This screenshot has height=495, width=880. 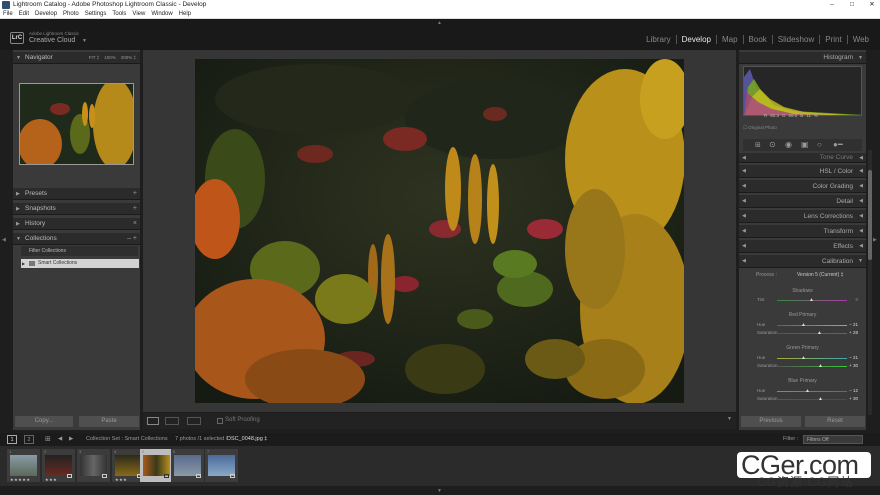 What do you see at coordinates (8, 14) in the screenshot?
I see `menu-file: File` at bounding box center [8, 14].